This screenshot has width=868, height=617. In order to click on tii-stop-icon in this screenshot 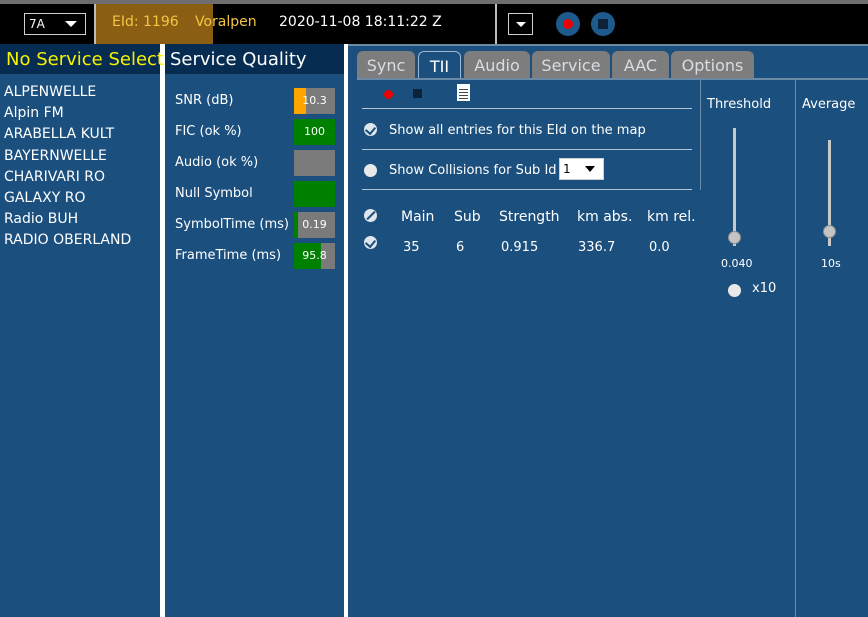, I will do `click(417, 93)`.